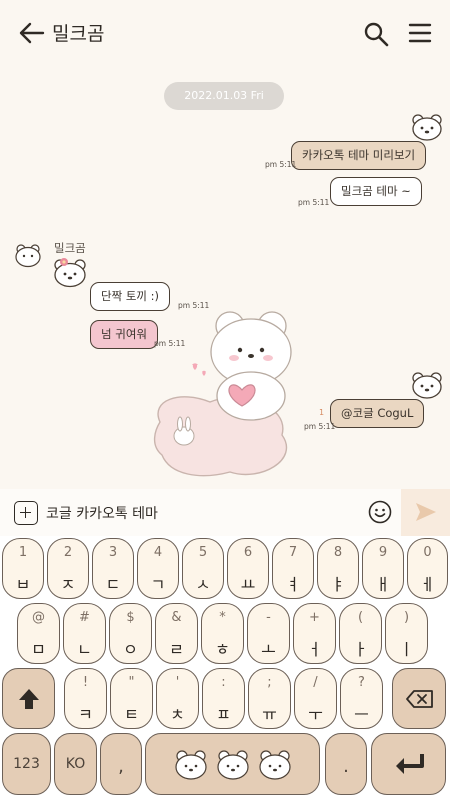 The width and height of the screenshot is (450, 800). Describe the element at coordinates (70, 273) in the screenshot. I see `bear-flower-icon` at that location.